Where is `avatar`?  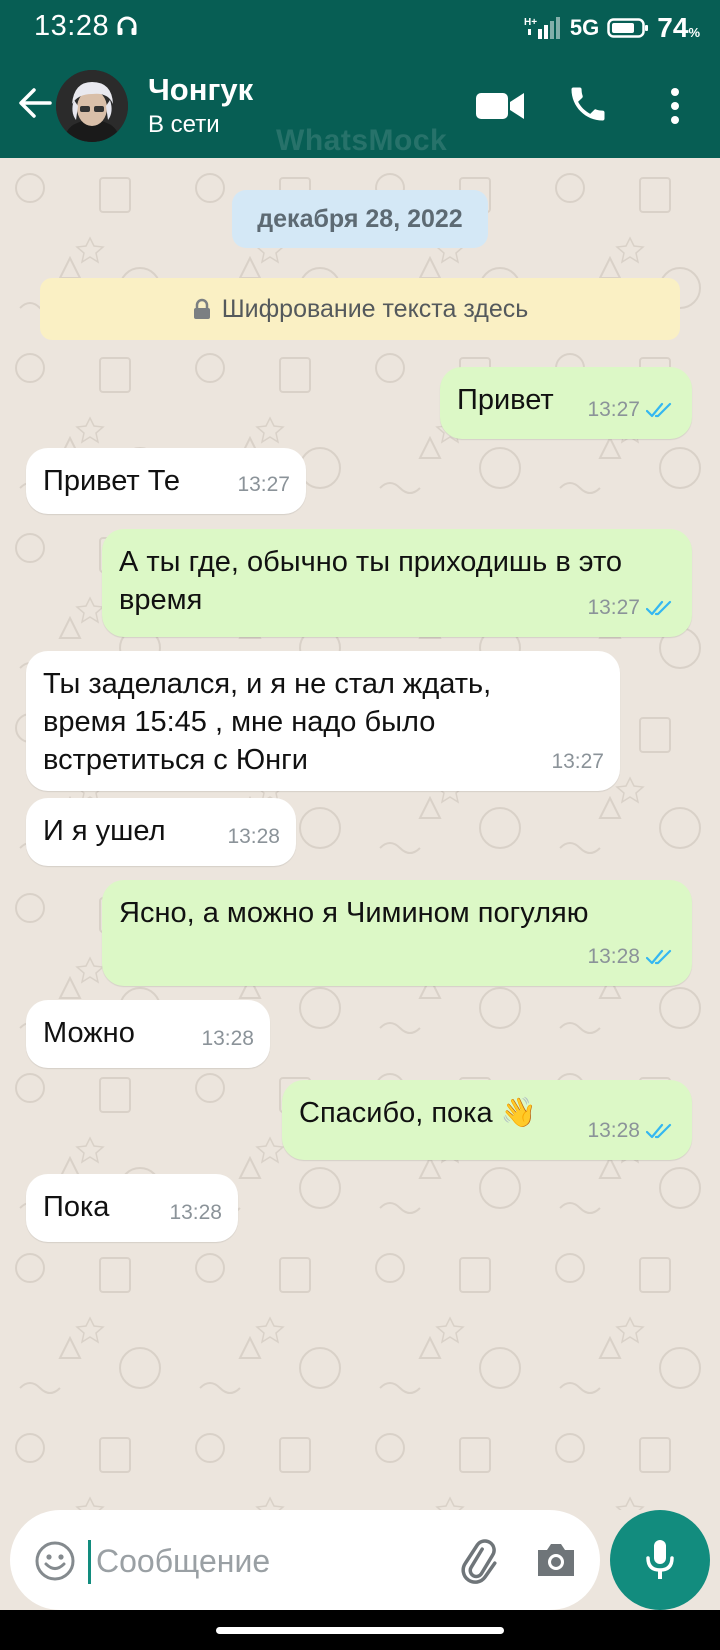 avatar is located at coordinates (92, 106).